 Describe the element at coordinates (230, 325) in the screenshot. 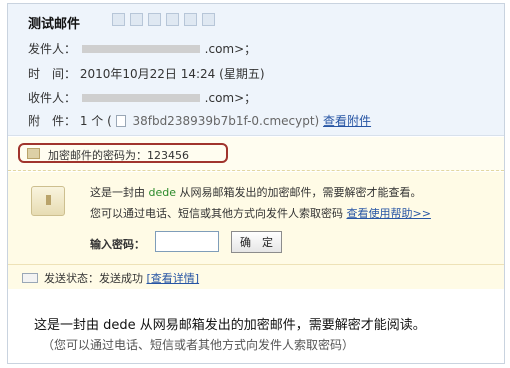

I see `mail-body-line1: 这是一封由 dede 从网易邮箱发出的加密邮件，需要解密才能阅读。` at that location.